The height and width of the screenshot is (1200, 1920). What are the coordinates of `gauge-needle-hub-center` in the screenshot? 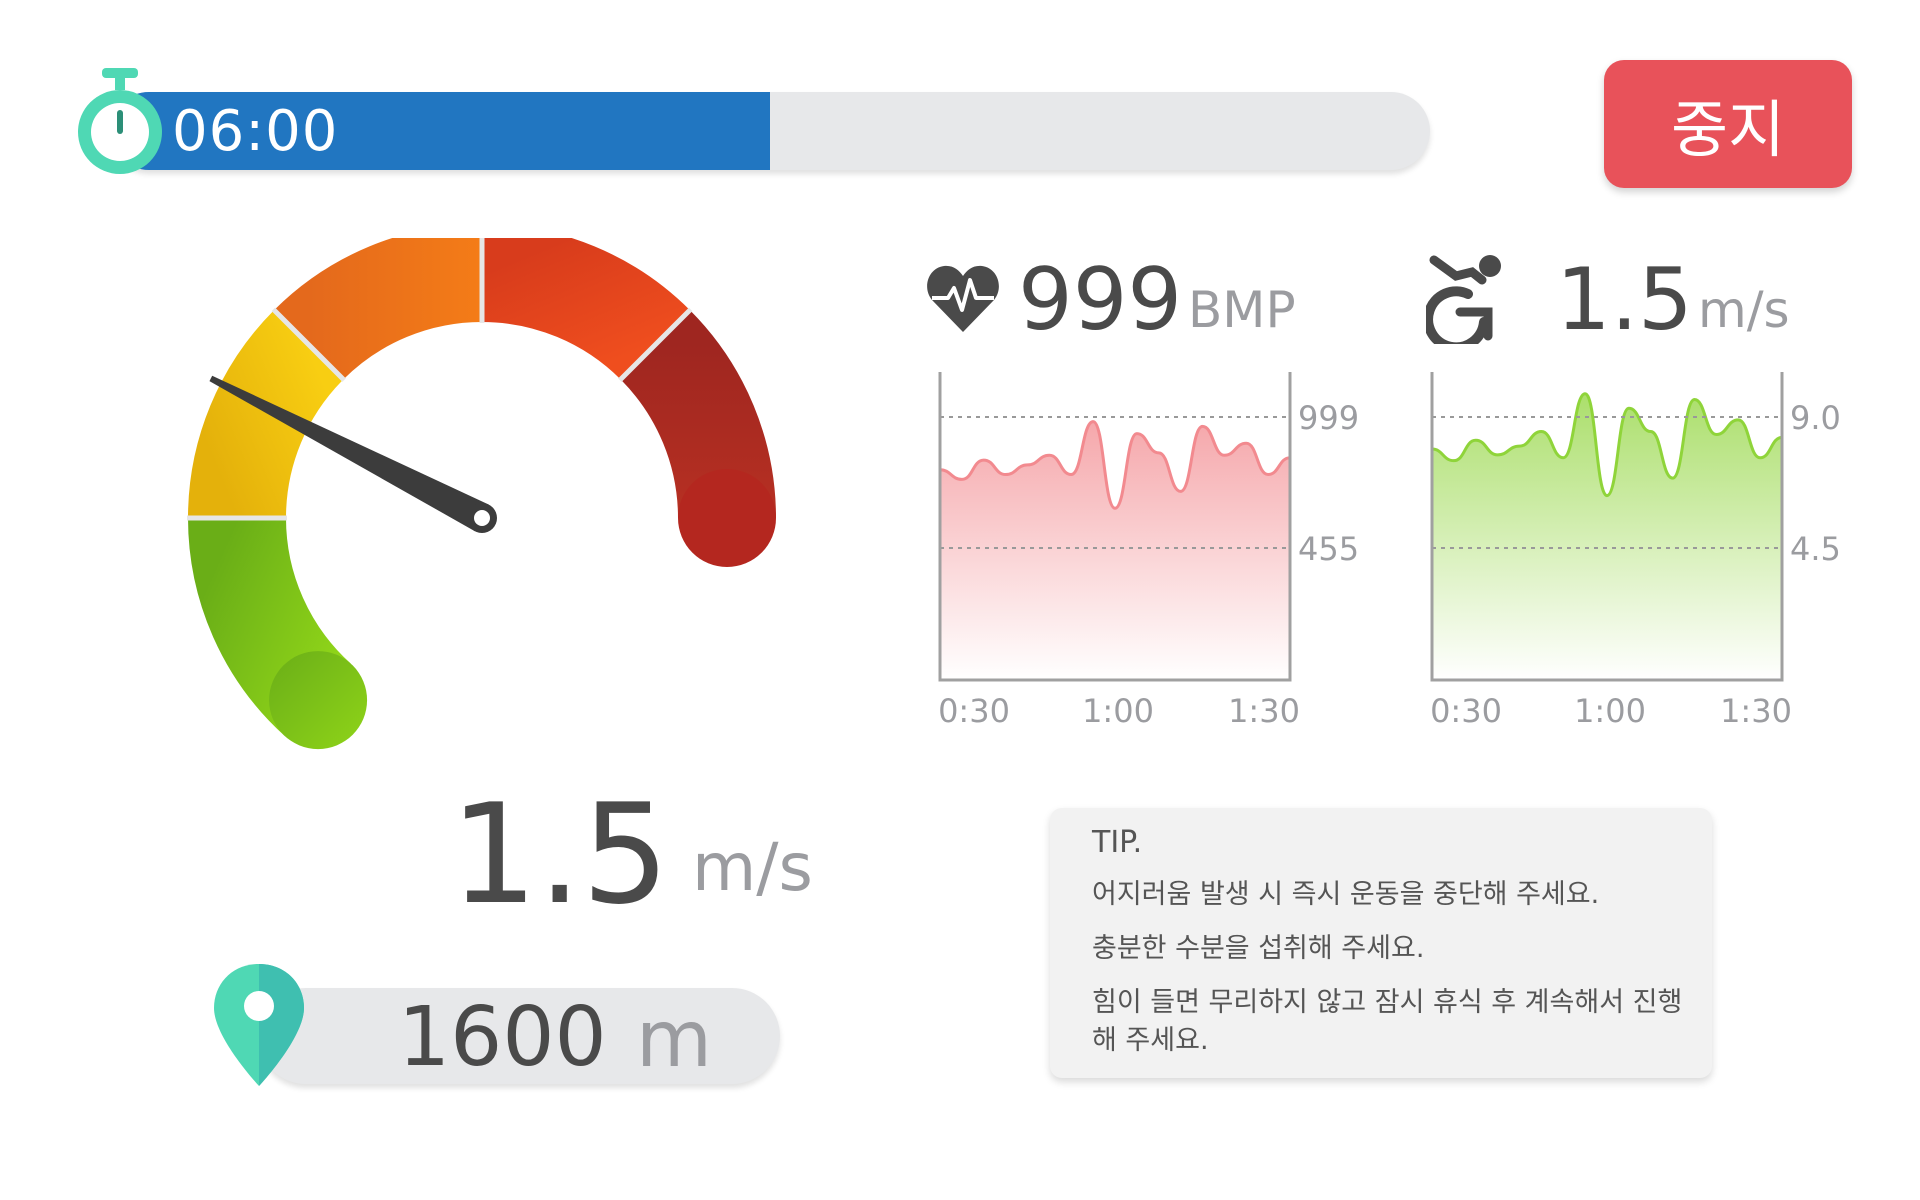 It's located at (482, 518).